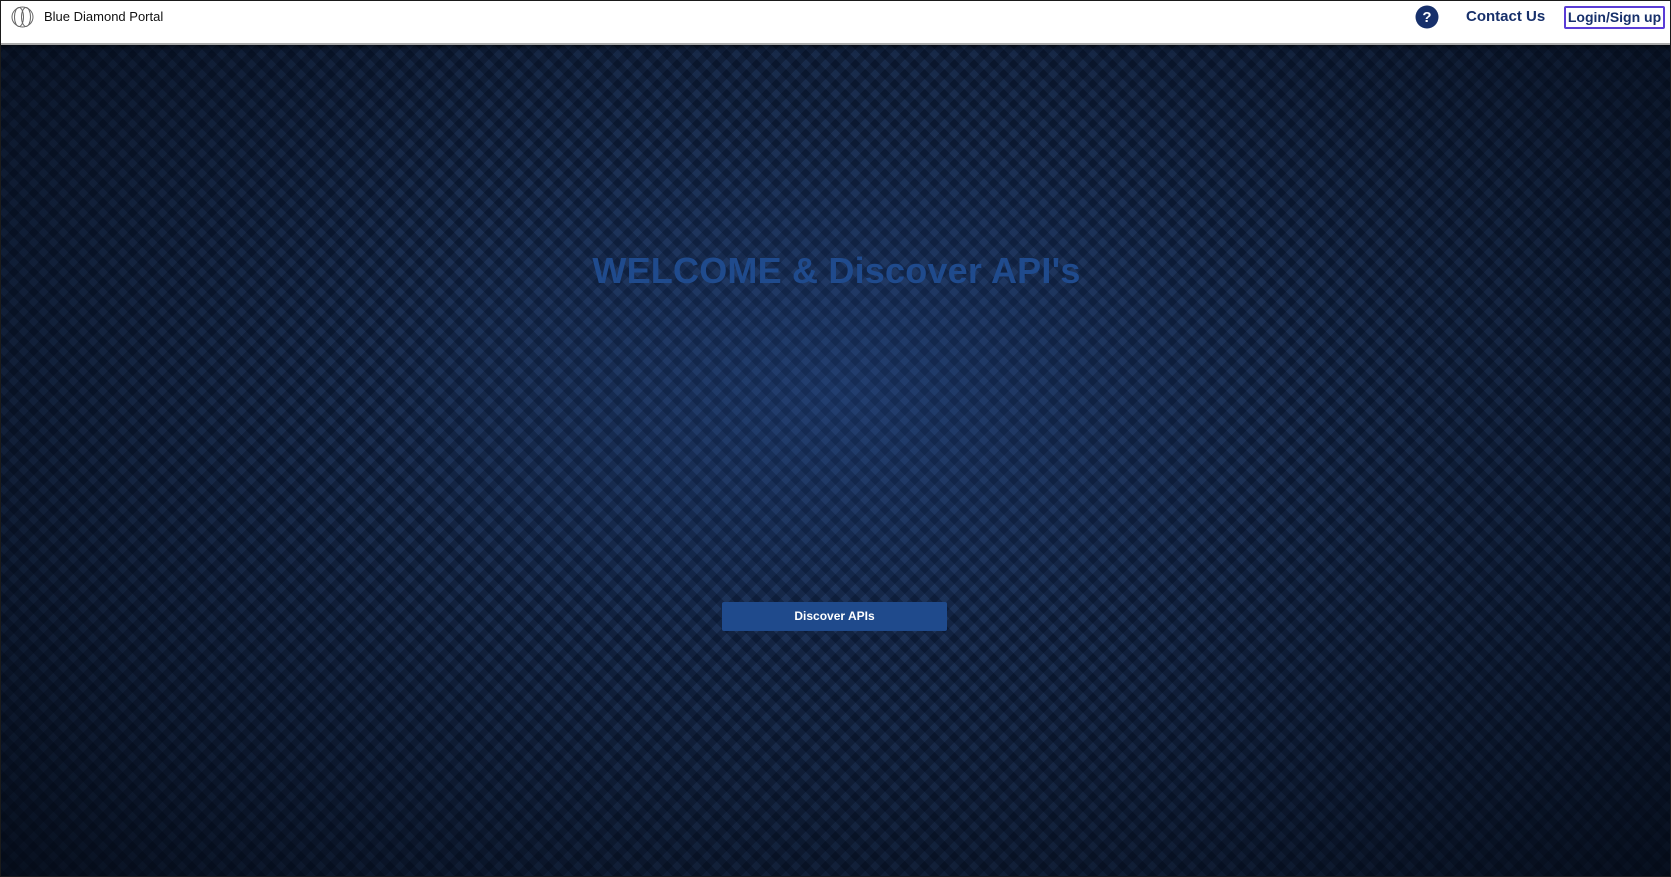 Image resolution: width=1671 pixels, height=877 pixels. I want to click on discover-apis-button: Discover APIs, so click(834, 616).